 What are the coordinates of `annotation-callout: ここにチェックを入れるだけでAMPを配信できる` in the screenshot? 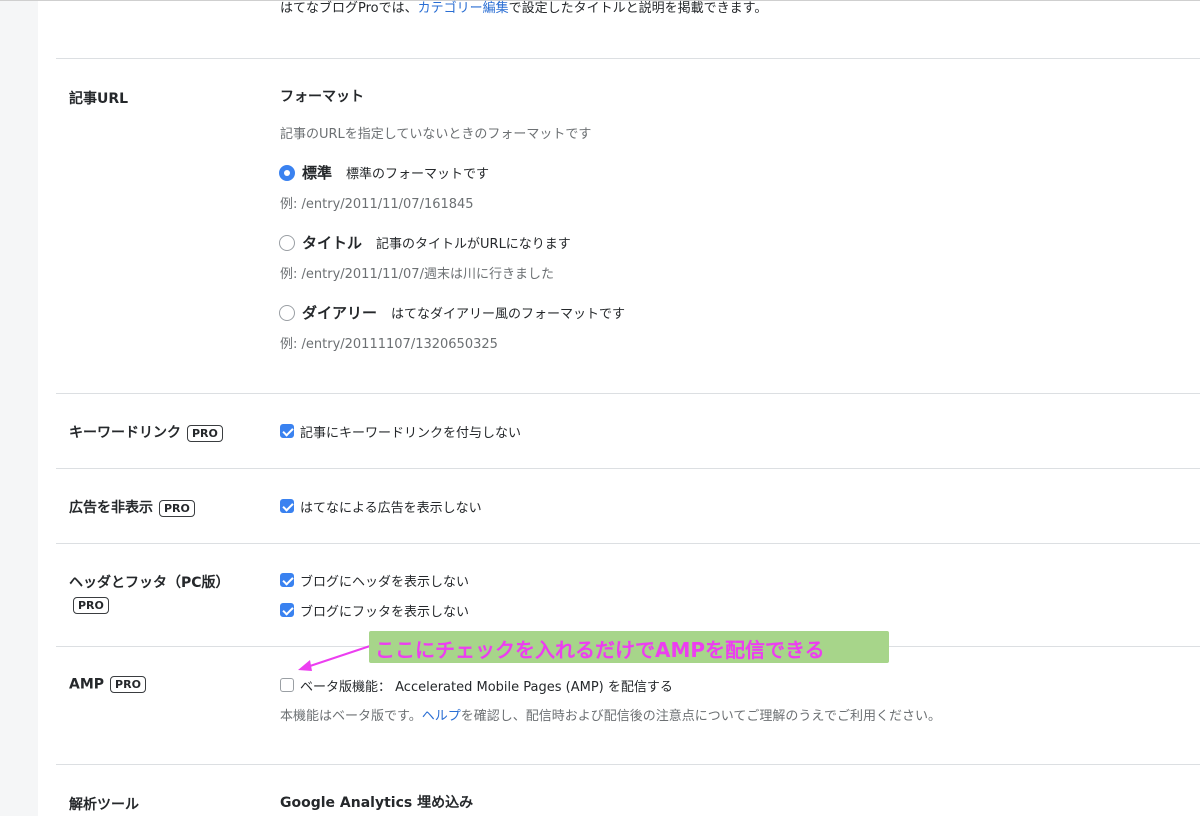 It's located at (629, 647).